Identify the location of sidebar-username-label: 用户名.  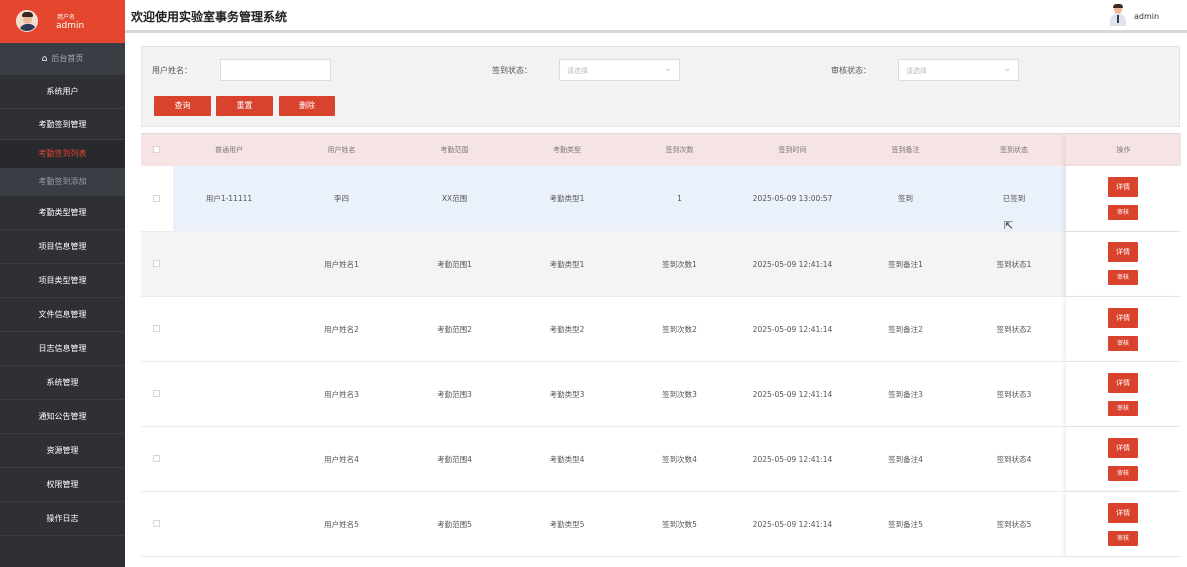
(65, 17).